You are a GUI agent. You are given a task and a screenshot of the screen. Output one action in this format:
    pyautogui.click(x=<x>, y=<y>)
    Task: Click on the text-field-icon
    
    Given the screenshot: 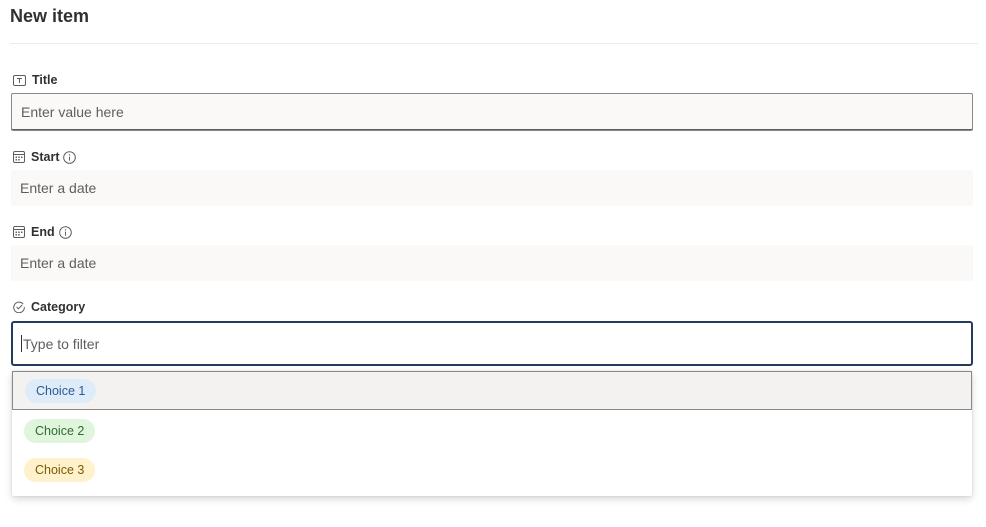 What is the action you would take?
    pyautogui.click(x=19, y=80)
    